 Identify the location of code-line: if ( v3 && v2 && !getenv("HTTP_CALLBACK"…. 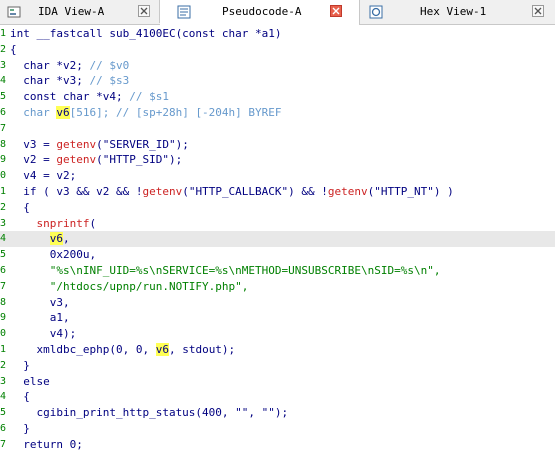
(232, 191).